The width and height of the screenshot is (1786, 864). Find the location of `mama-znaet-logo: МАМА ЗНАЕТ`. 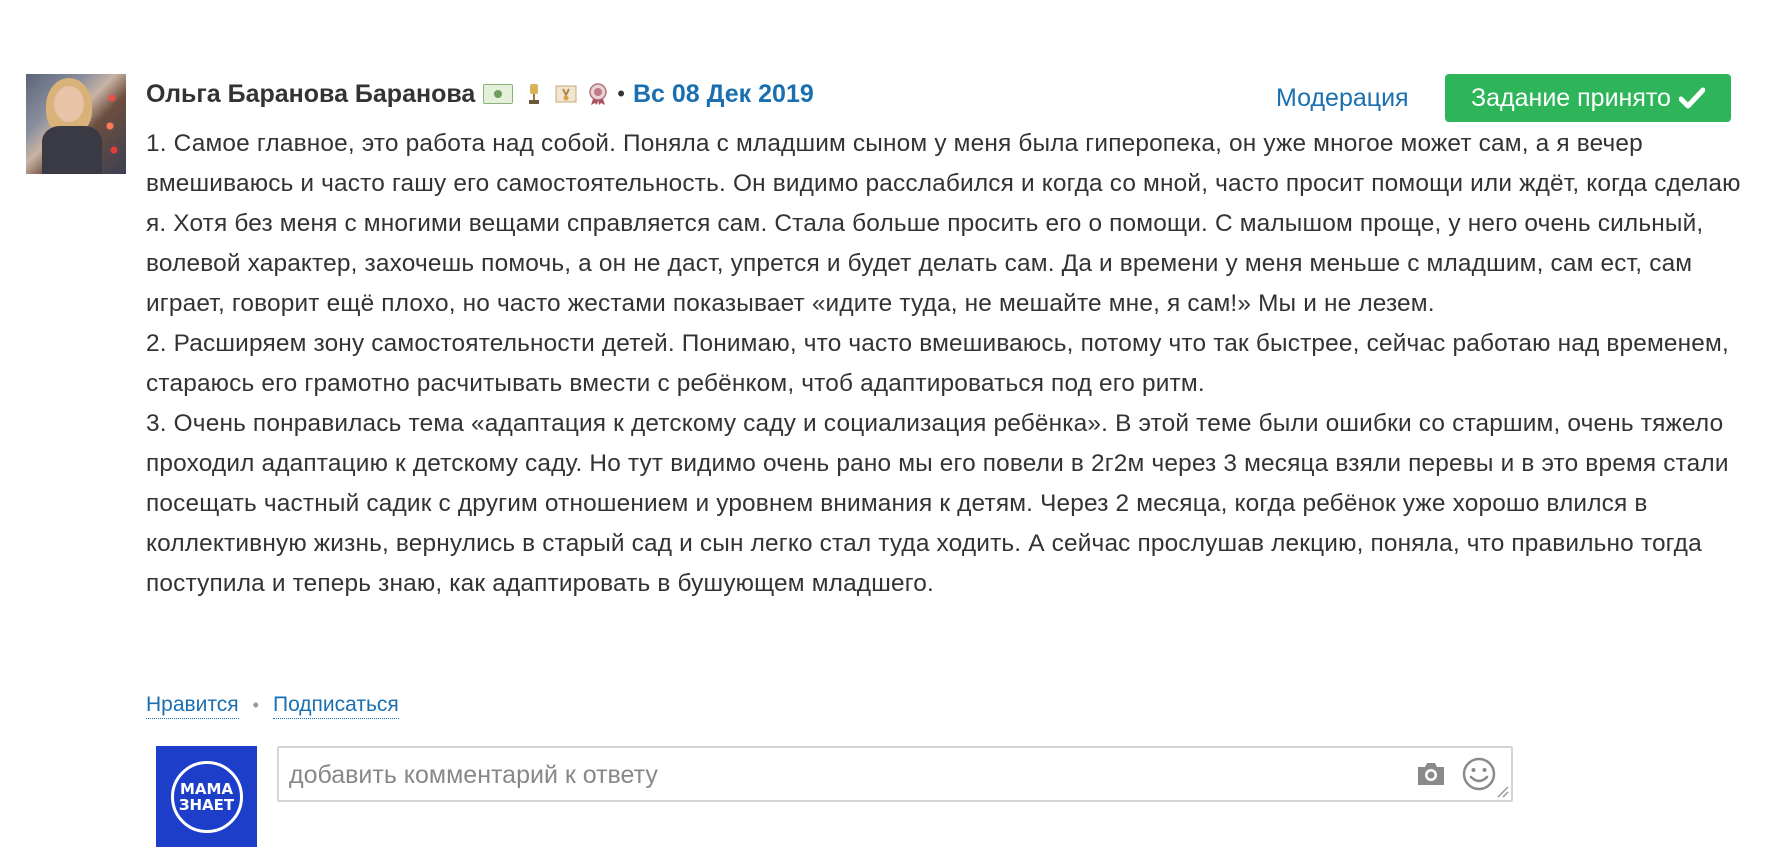

mama-znaet-logo: МАМА ЗНАЕТ is located at coordinates (206, 796).